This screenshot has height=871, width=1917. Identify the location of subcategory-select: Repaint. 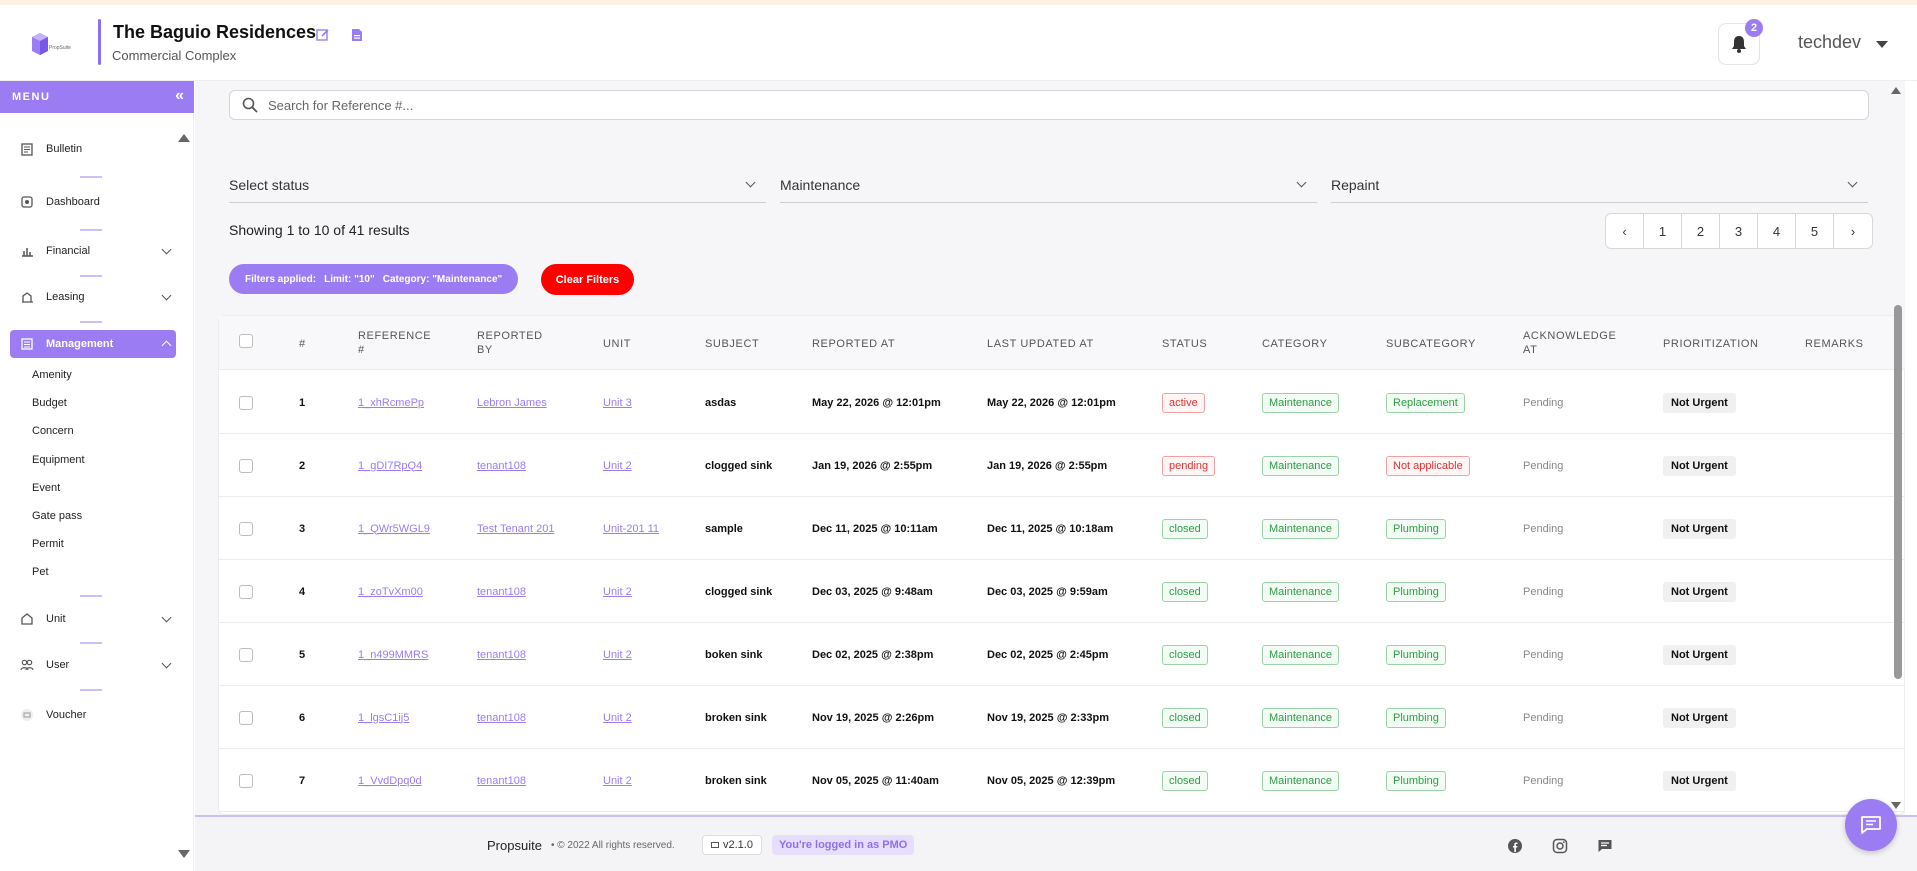
(1599, 186).